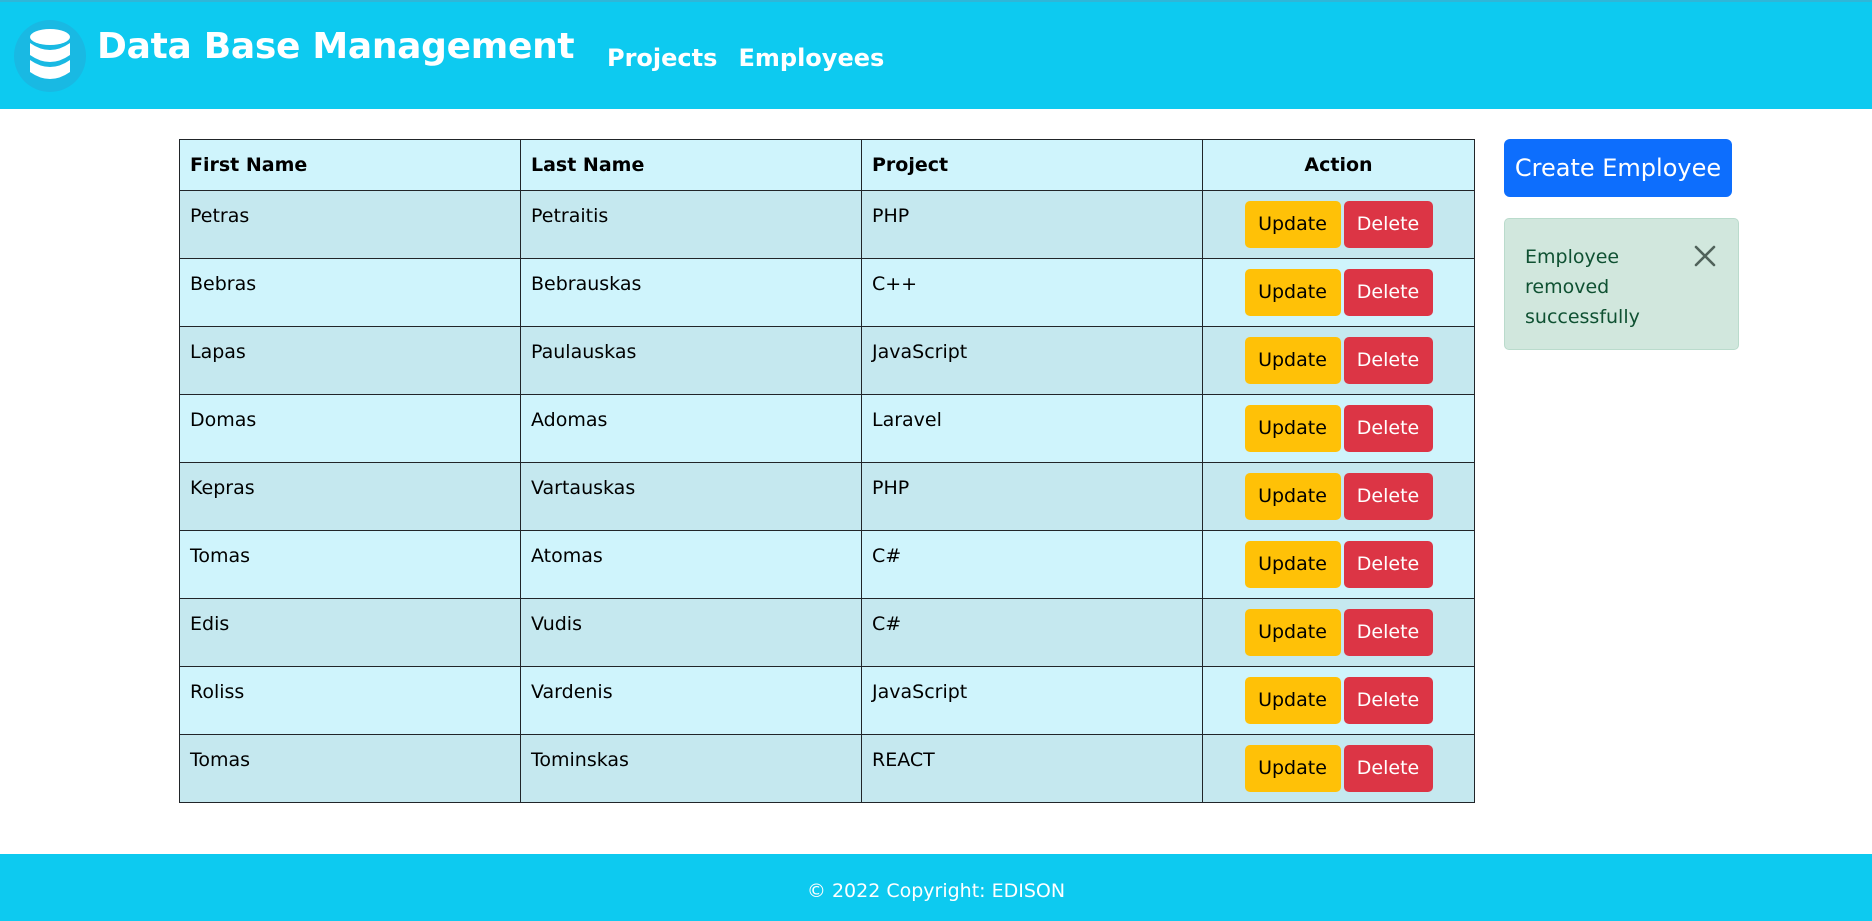 This screenshot has height=921, width=1872. I want to click on cell-first-name: Petras, so click(350, 224).